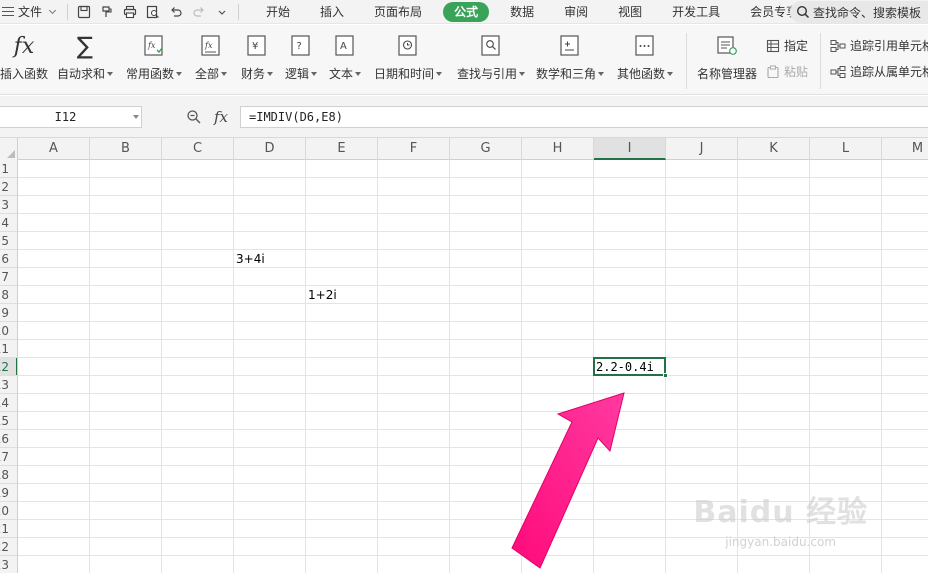 The height and width of the screenshot is (573, 928). What do you see at coordinates (645, 46) in the screenshot?
I see `more-dots-icon` at bounding box center [645, 46].